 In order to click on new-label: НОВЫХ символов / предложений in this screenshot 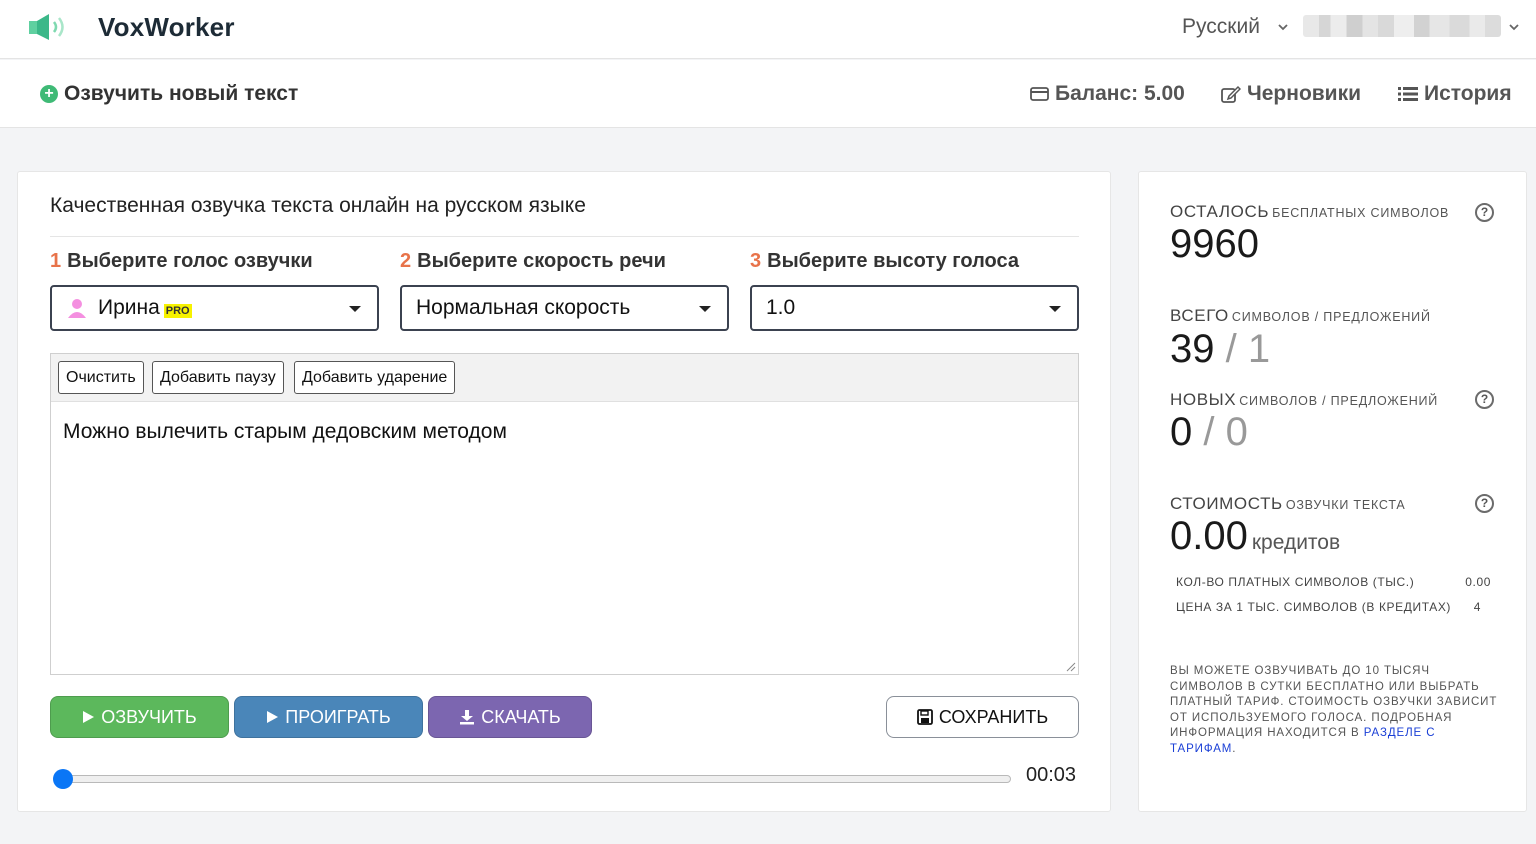, I will do `click(1304, 400)`.